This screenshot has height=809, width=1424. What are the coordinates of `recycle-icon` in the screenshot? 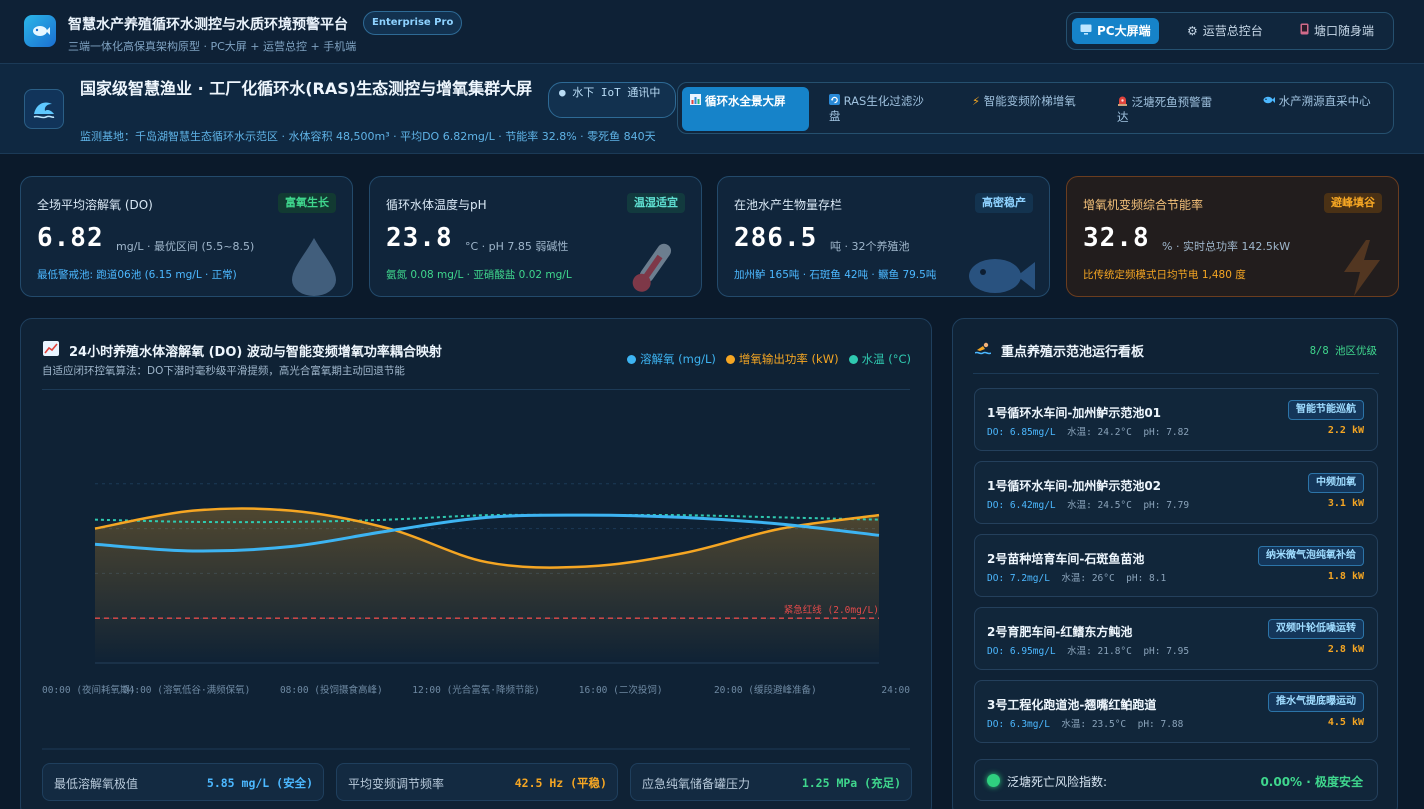 It's located at (836, 101).